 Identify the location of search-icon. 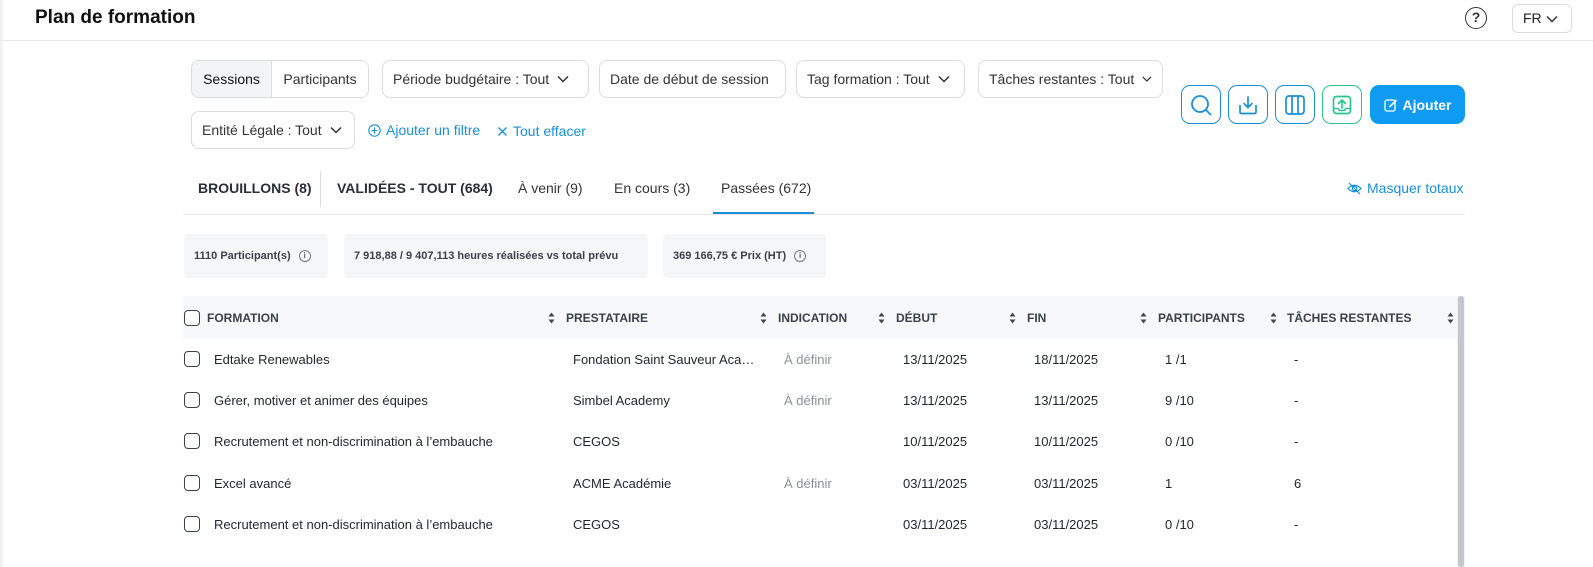
(1201, 104).